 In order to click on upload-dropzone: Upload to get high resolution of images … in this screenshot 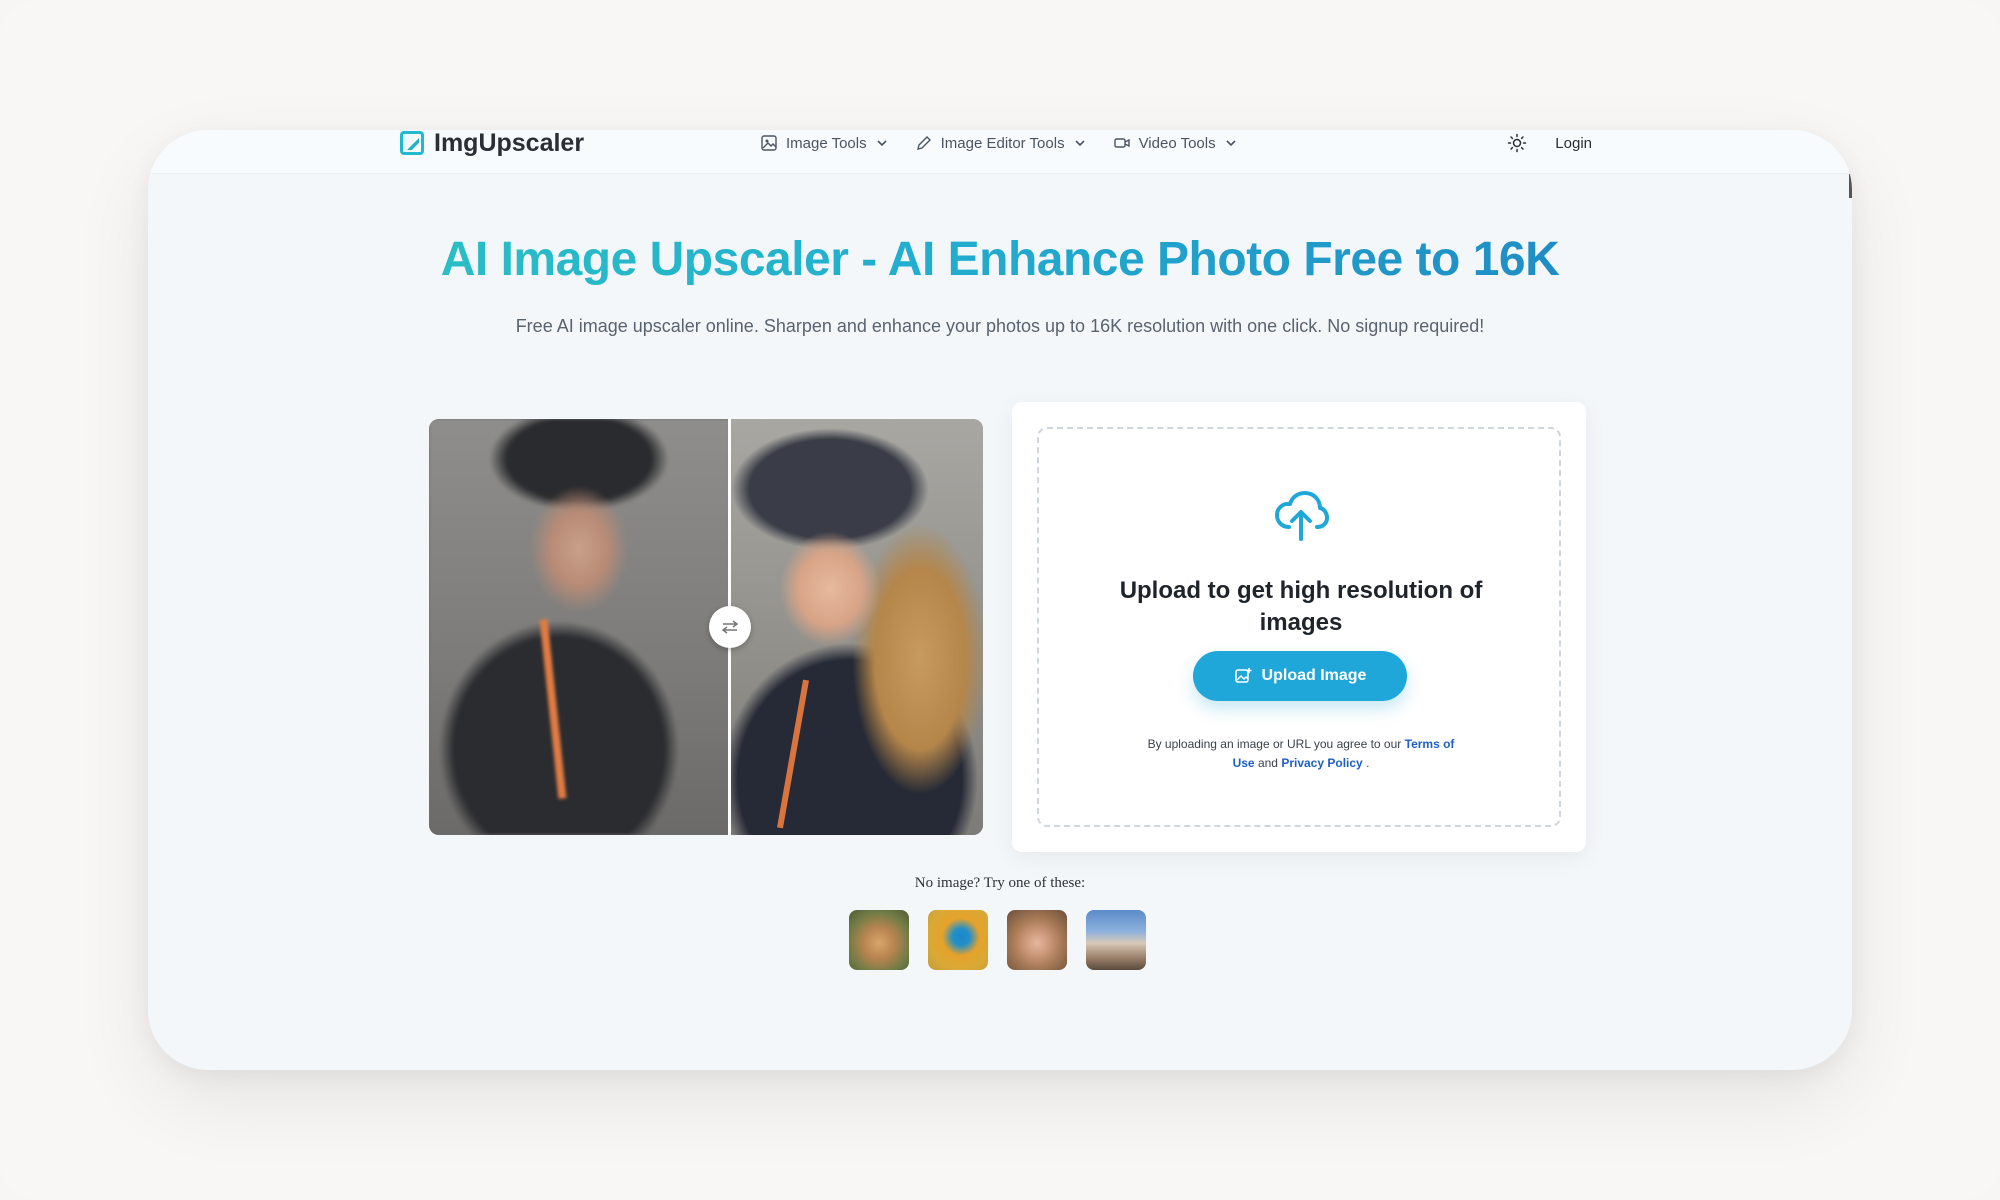, I will do `click(1299, 627)`.